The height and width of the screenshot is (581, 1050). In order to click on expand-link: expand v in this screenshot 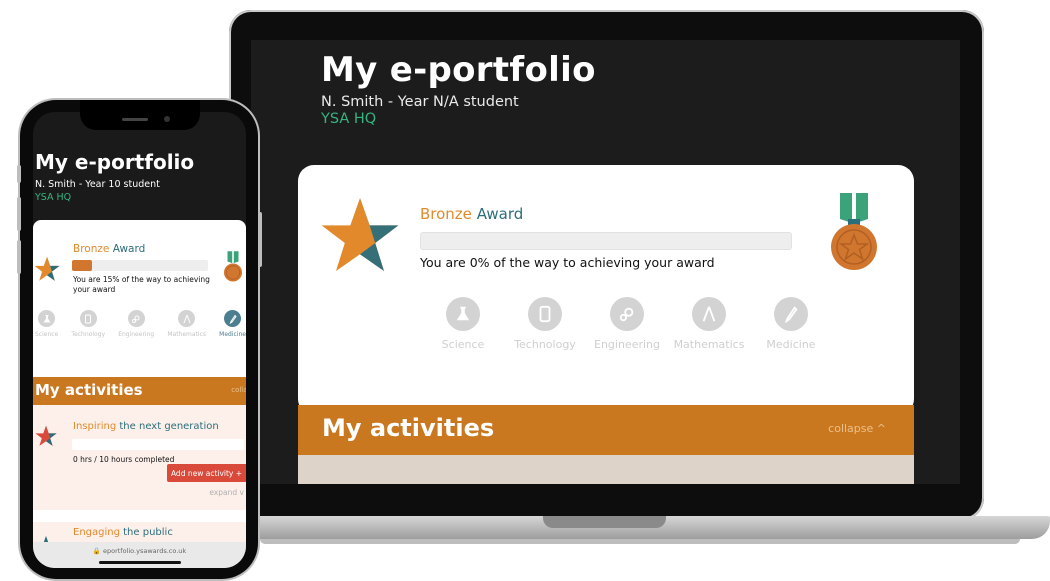, I will do `click(226, 492)`.